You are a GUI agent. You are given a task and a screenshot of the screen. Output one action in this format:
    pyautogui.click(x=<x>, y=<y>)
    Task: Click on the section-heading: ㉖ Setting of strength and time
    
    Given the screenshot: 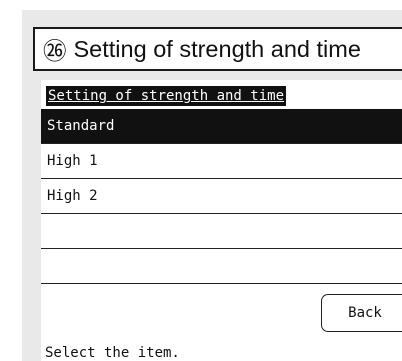 What is the action you would take?
    pyautogui.click(x=217, y=49)
    